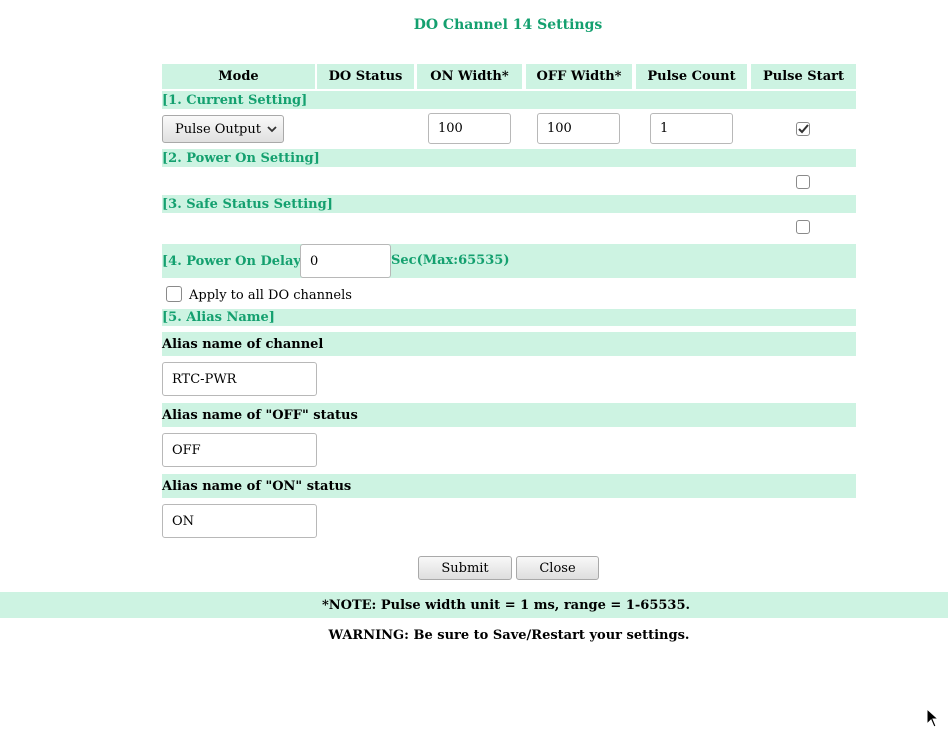 The width and height of the screenshot is (948, 732). I want to click on section-label: [5. Alias Name], so click(218, 317).